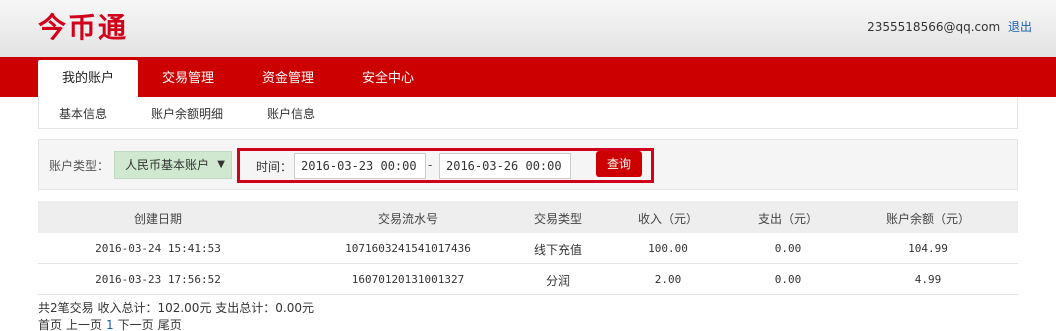  I want to click on account-type-select: 人民币基本账户 ▼, so click(173, 165).